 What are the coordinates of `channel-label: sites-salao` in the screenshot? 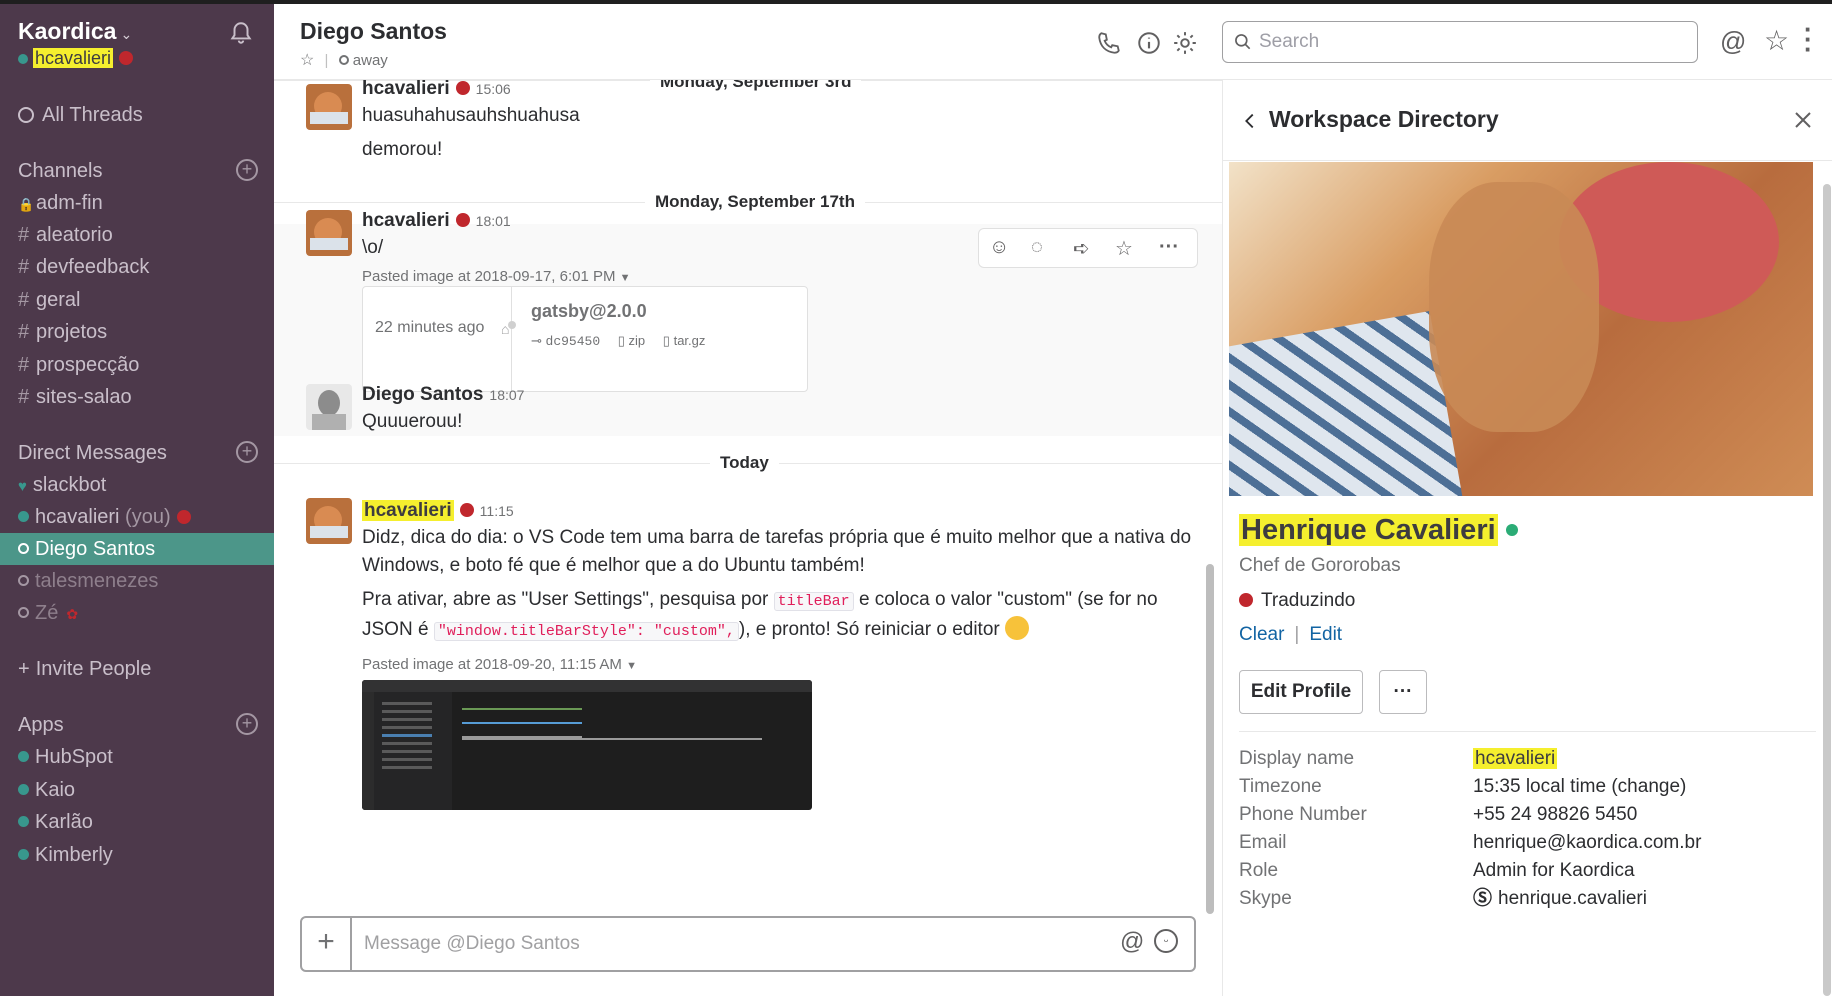 It's located at (84, 397).